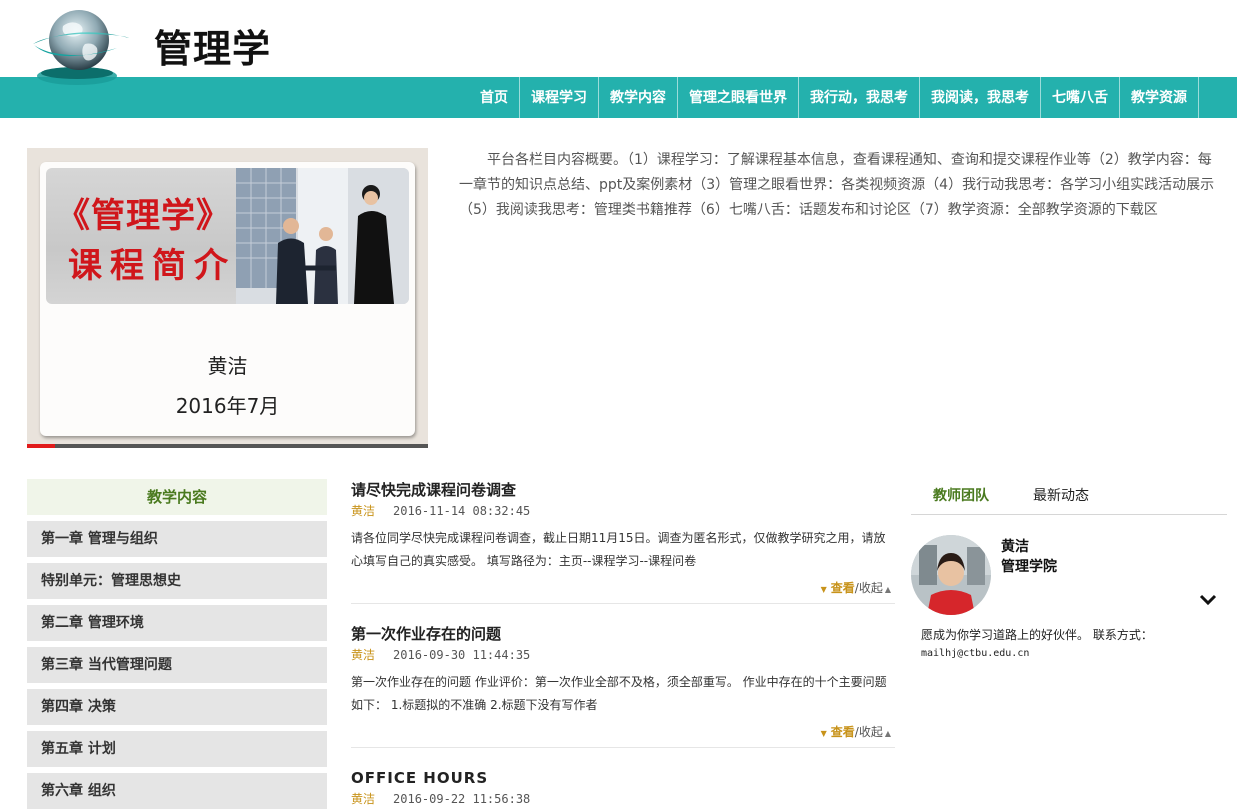 Image resolution: width=1237 pixels, height=812 pixels. Describe the element at coordinates (859, 97) in the screenshot. I see `nav-item-act-think: 我行动，我思考` at that location.